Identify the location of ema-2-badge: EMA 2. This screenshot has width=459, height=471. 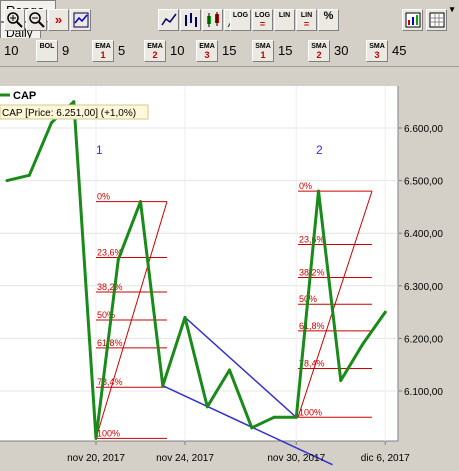
(155, 51).